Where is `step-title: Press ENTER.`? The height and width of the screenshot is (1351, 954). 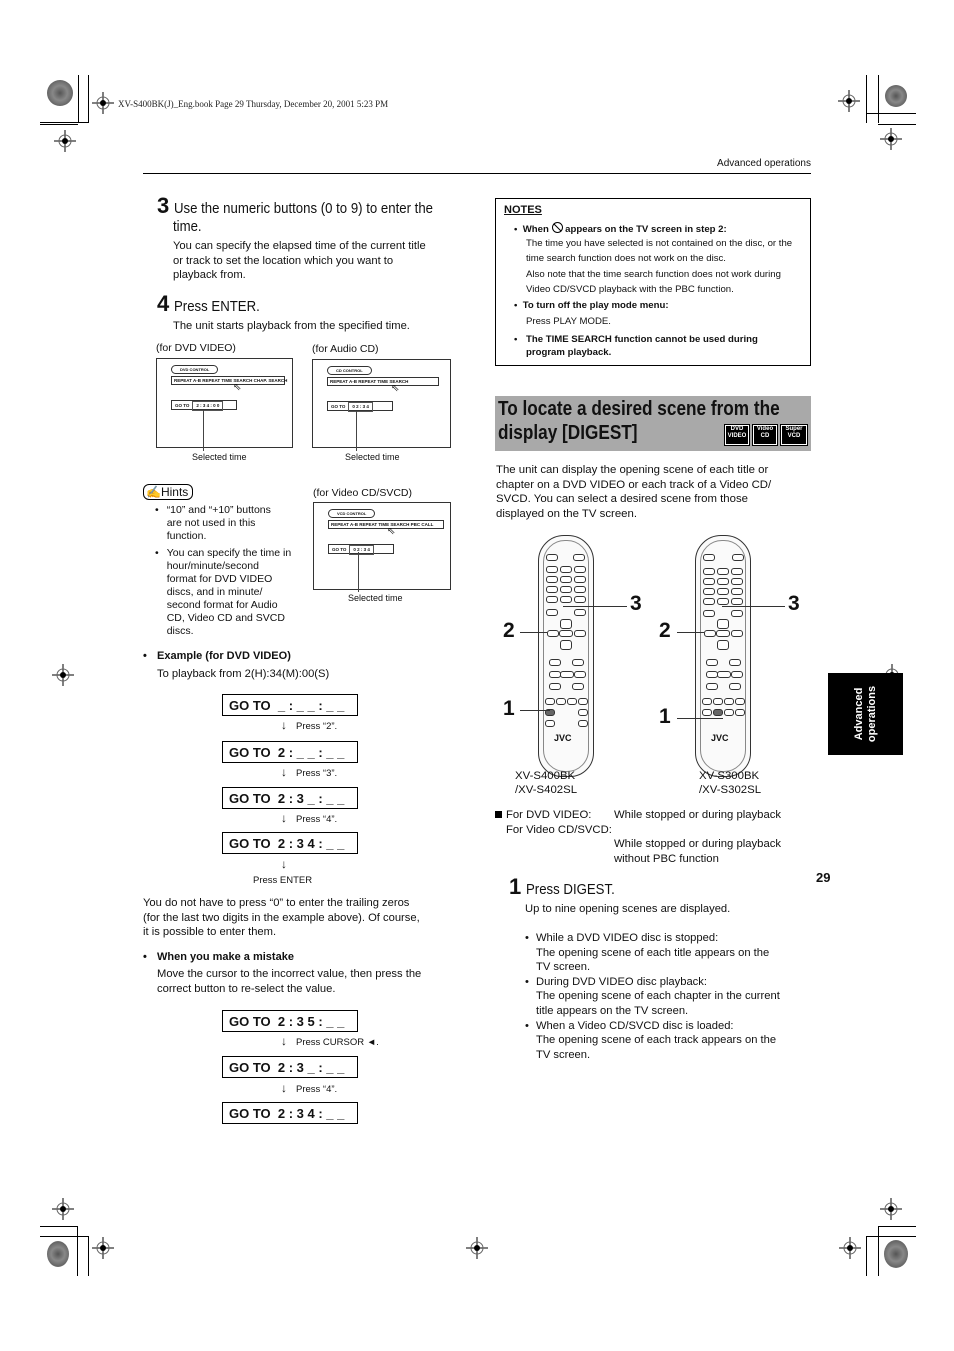
step-title: Press ENTER. is located at coordinates (216, 306).